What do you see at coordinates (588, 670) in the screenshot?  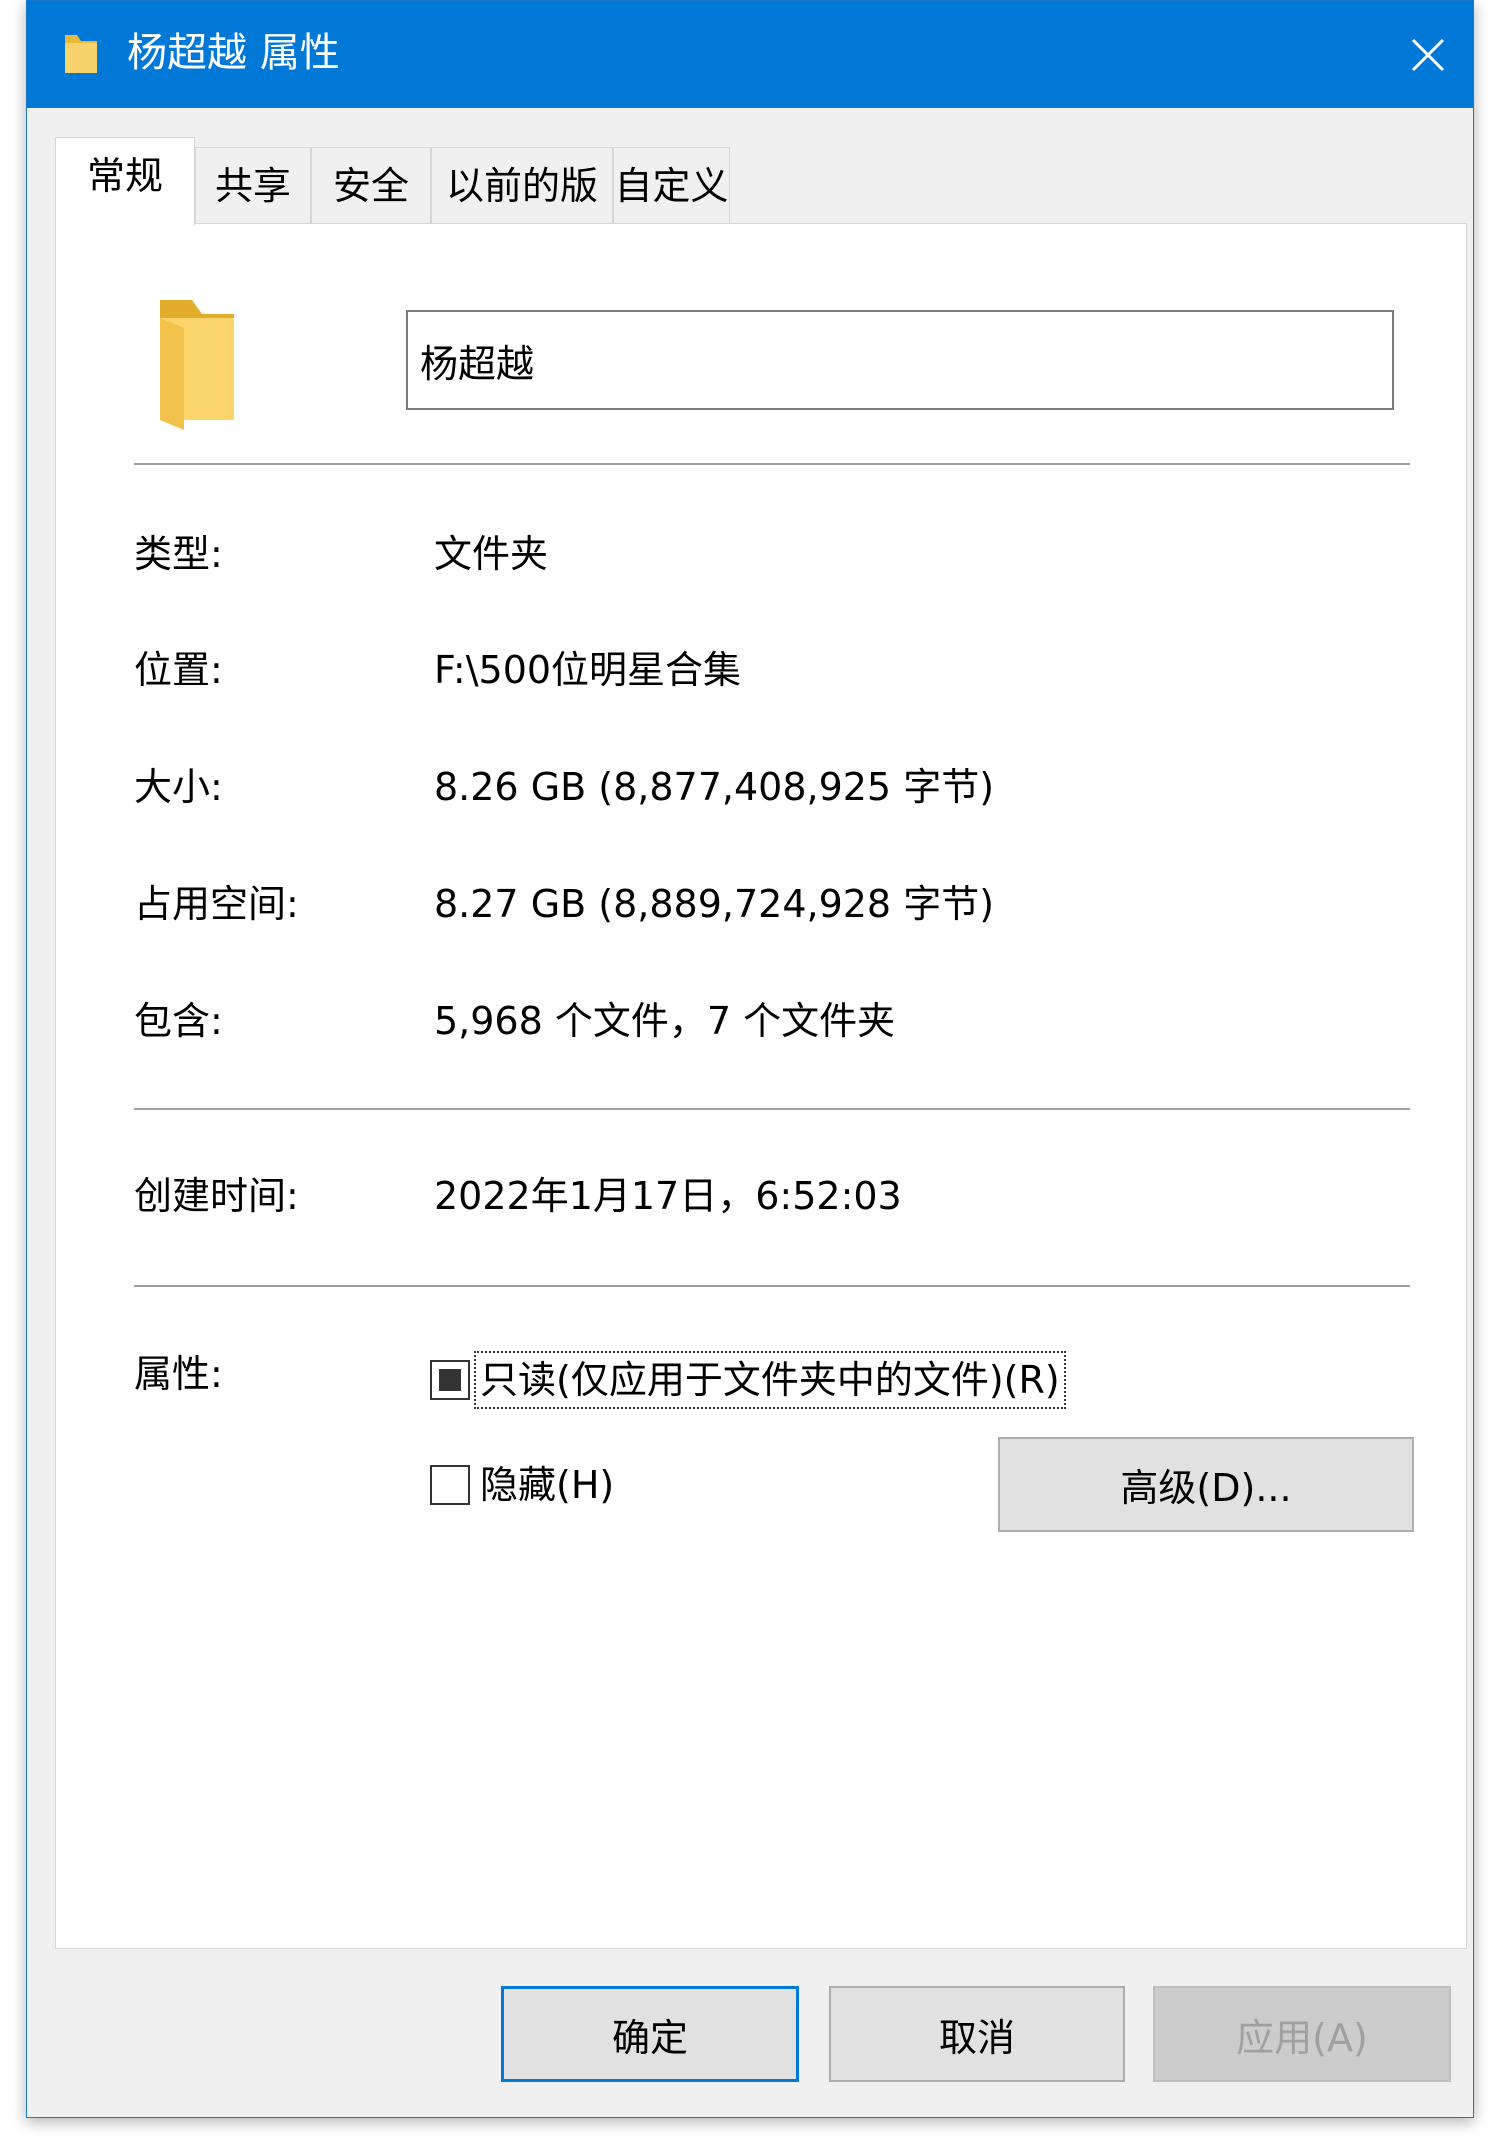 I see `location-value: F:\500位明星合集` at bounding box center [588, 670].